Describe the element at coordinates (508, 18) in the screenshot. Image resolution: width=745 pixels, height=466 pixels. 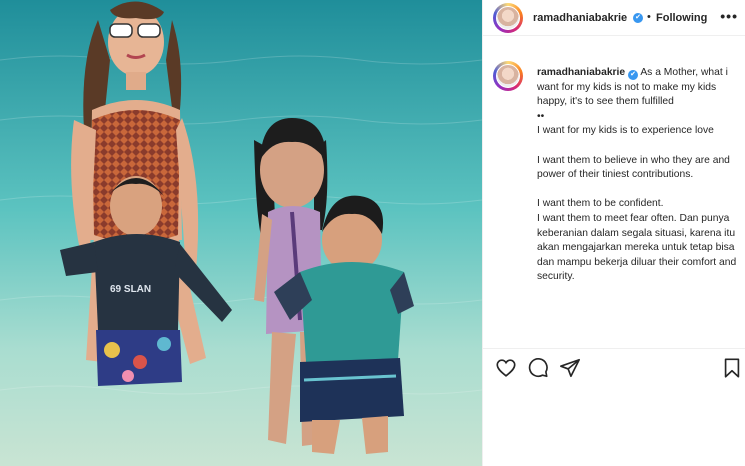
I see `avatar` at that location.